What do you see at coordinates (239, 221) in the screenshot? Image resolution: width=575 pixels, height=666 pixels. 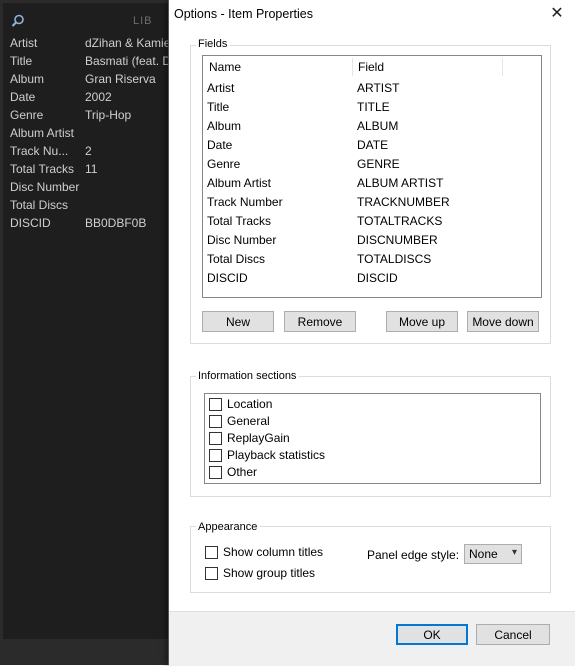 I see `field-row-name: Total Tracks` at bounding box center [239, 221].